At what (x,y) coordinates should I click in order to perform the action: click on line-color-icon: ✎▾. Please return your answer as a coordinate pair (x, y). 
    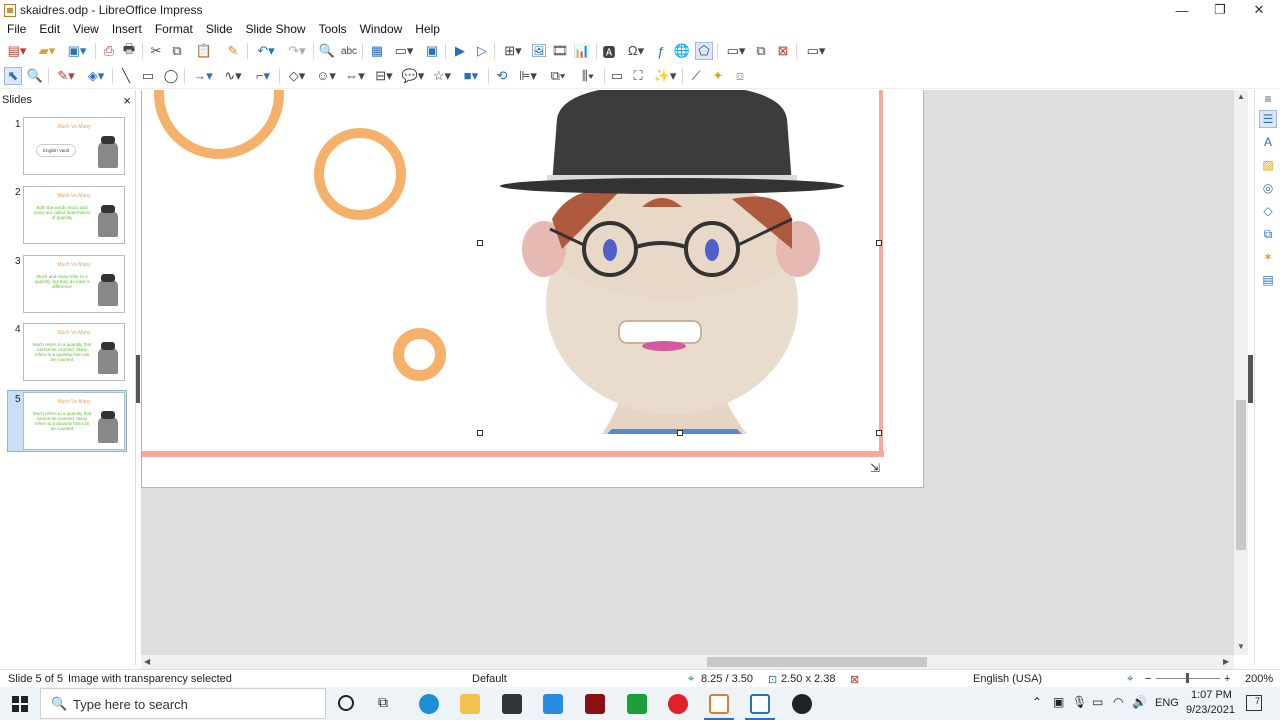
    Looking at the image, I should click on (66, 76).